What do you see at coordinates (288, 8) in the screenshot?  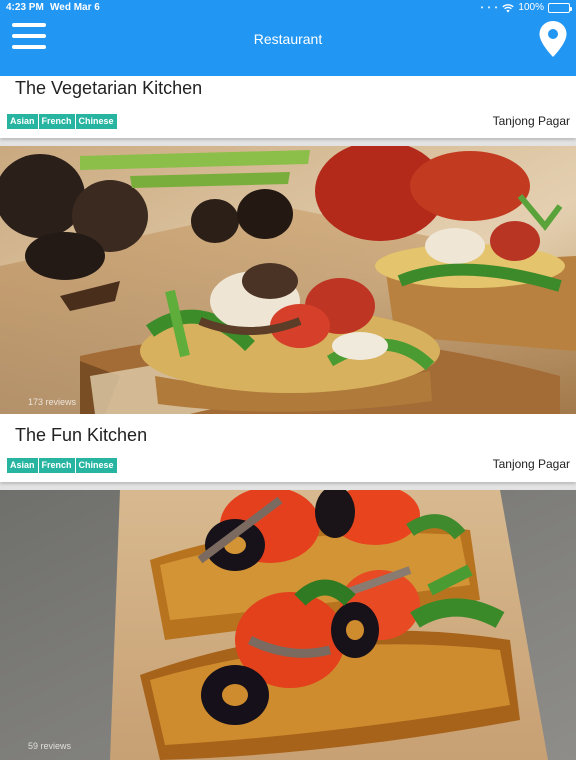 I see `status-bar: 4:23 PM Wed Mar 6 • • • 100%` at bounding box center [288, 8].